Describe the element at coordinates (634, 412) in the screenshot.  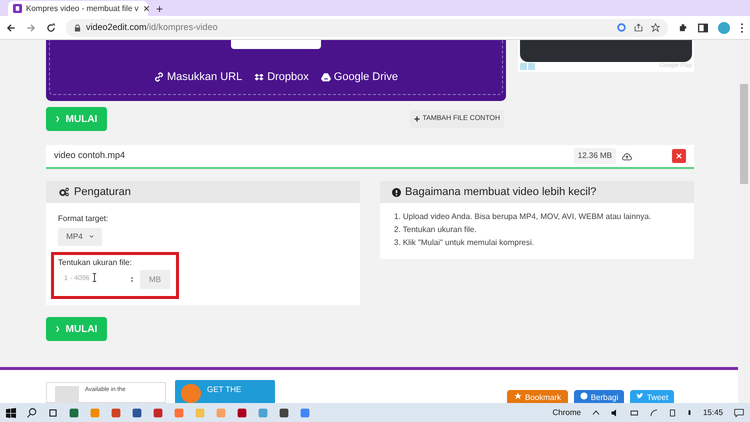
I see `battery-icon` at that location.